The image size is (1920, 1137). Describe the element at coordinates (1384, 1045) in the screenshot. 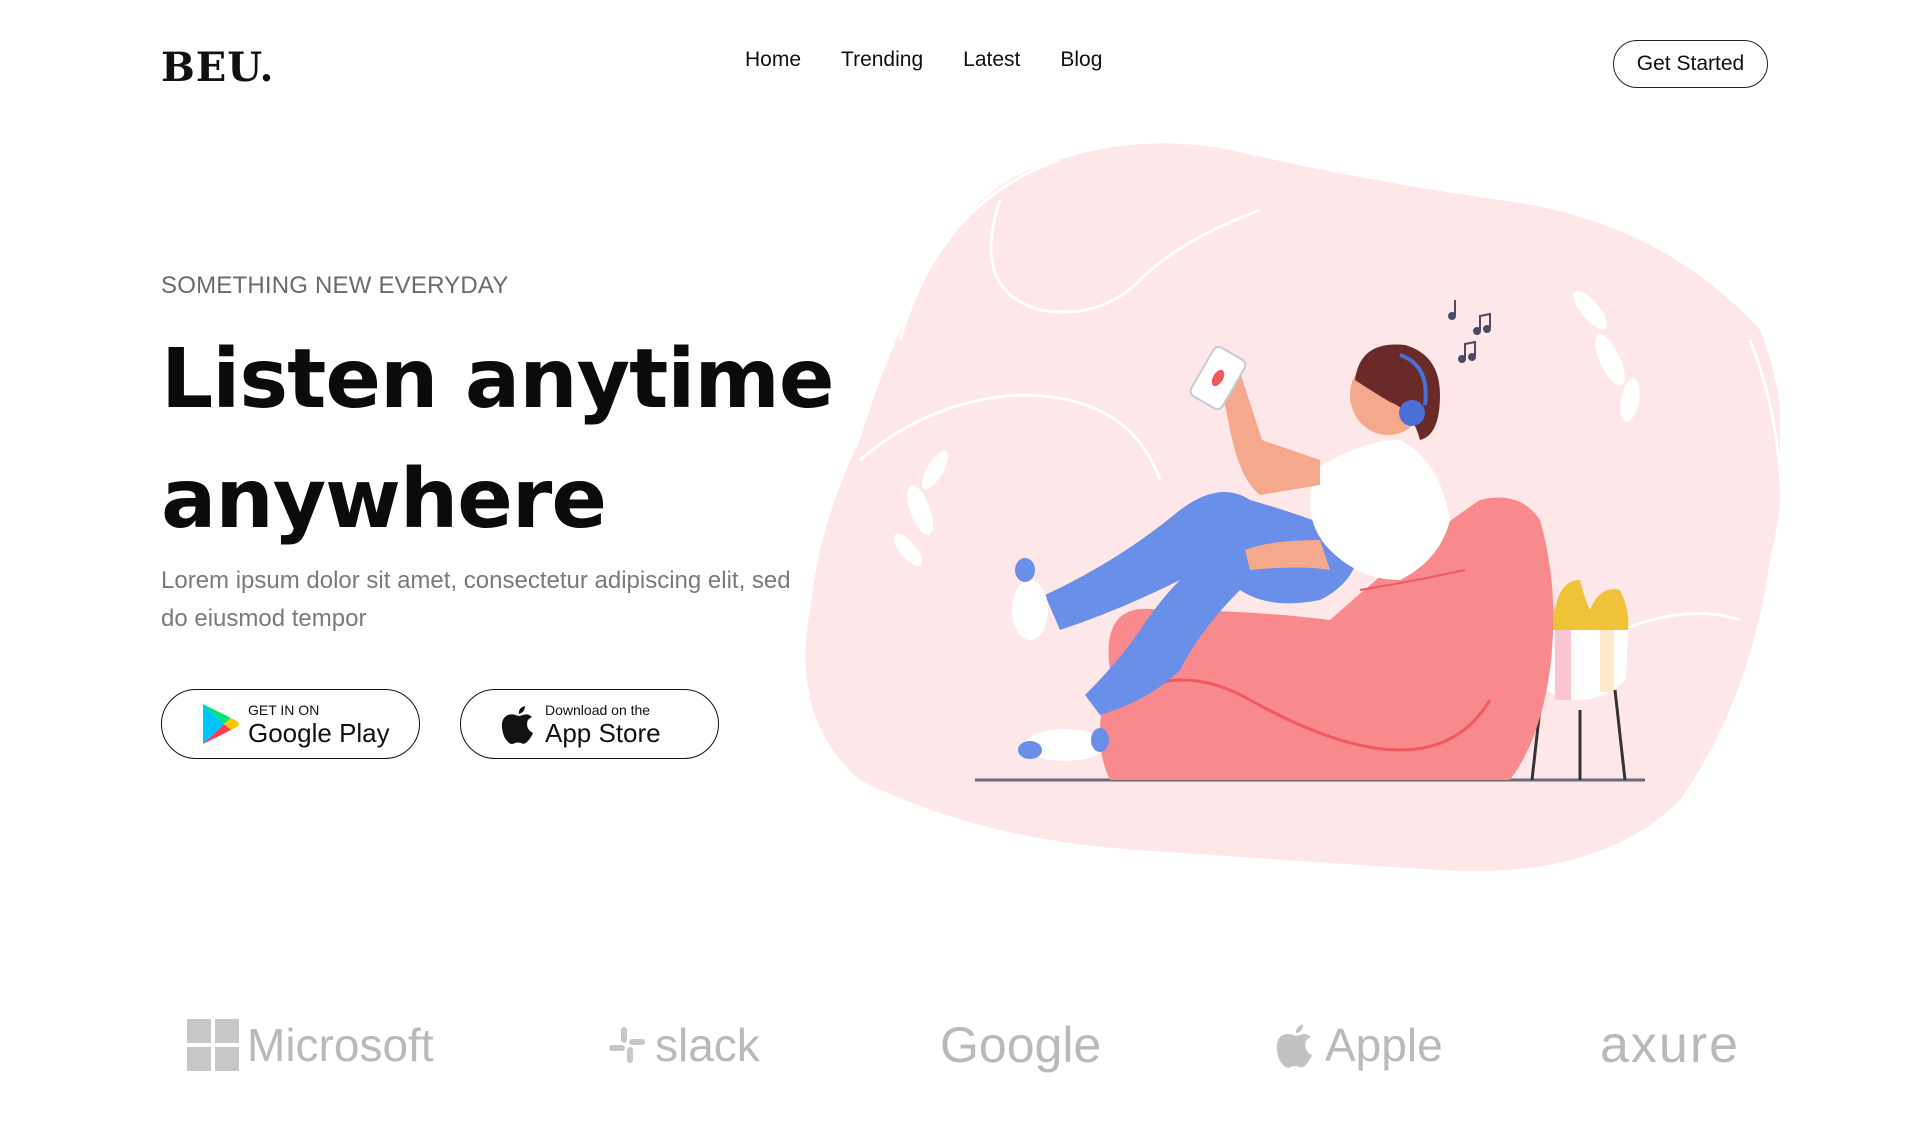

I see `brand-apple-label: Apple` at that location.